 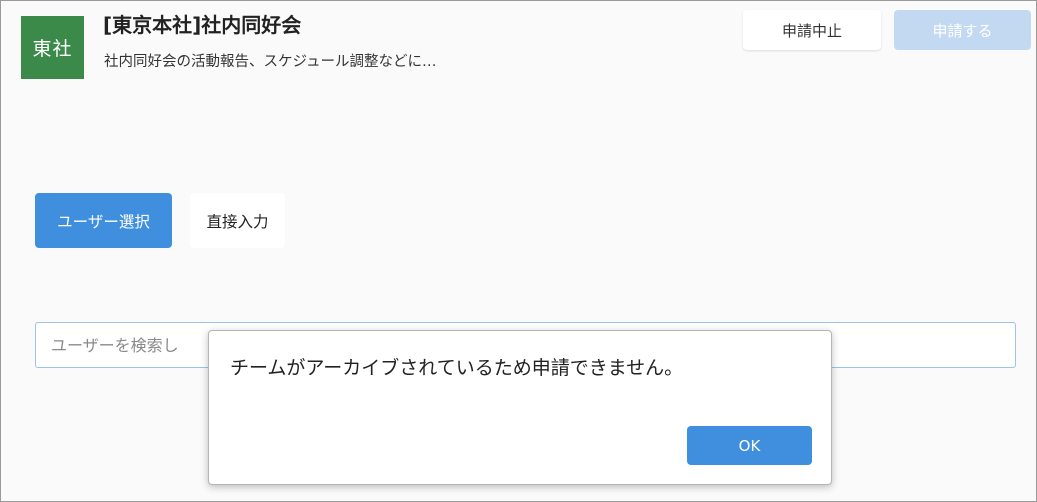 I want to click on ok-button: OK, so click(x=749, y=445).